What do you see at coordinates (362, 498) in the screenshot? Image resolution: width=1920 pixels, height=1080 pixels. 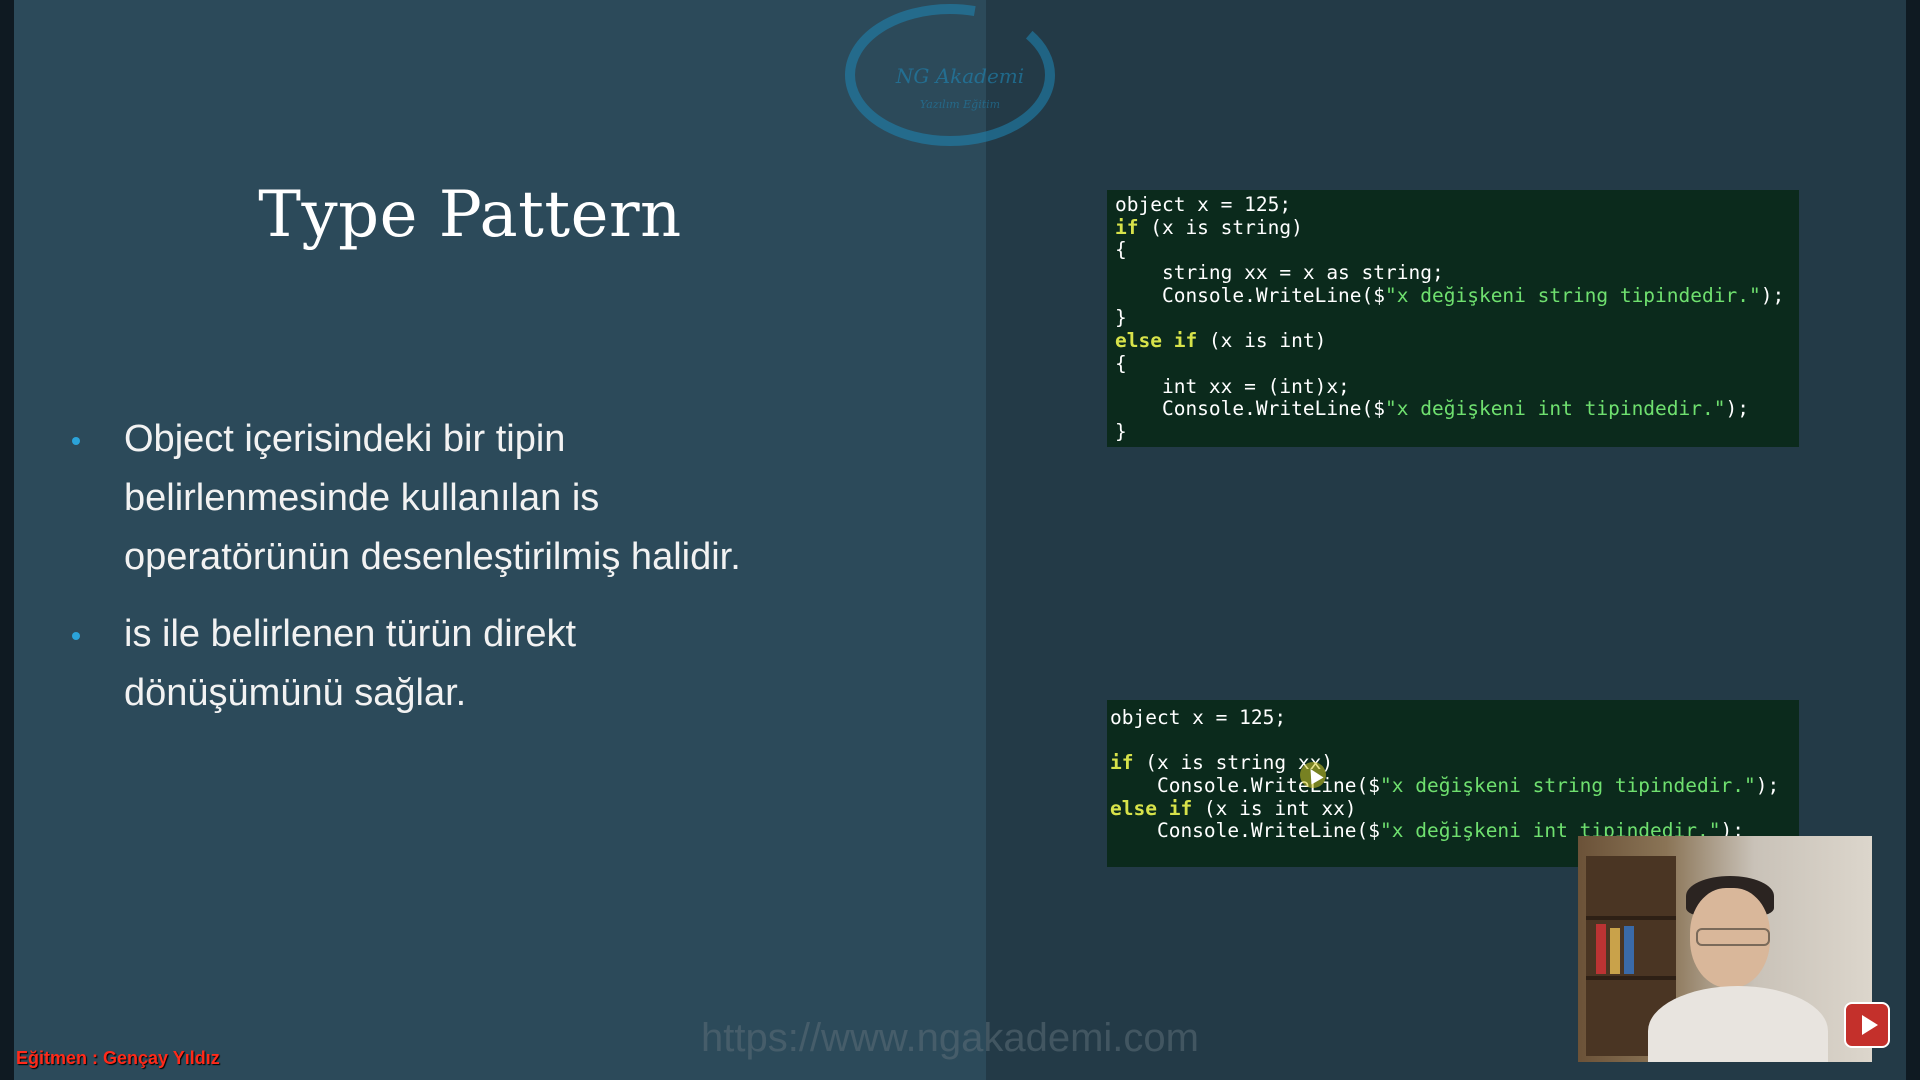 I see `bullet-line: belirlenmesinde kullanılan is` at bounding box center [362, 498].